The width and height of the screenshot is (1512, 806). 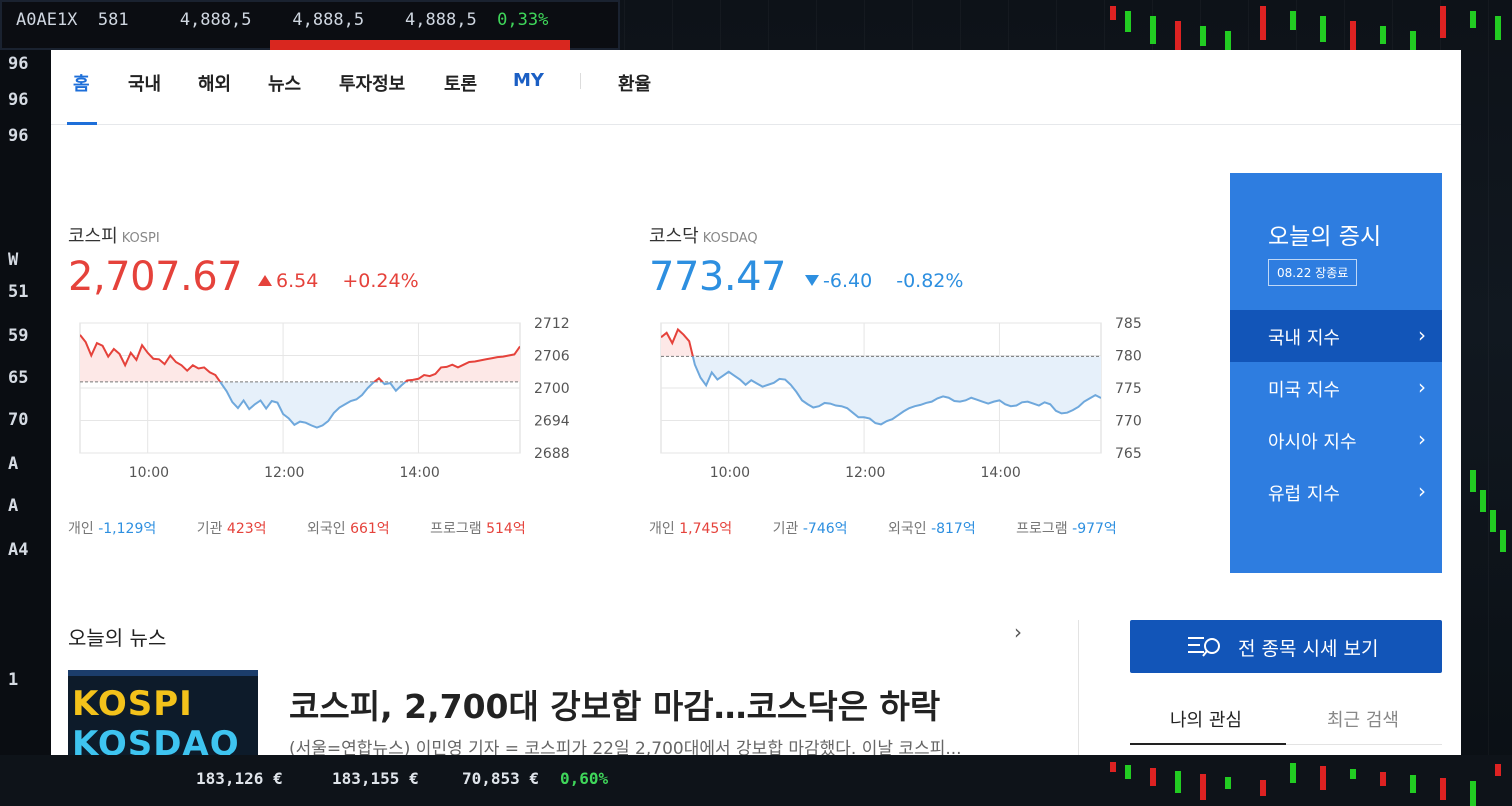 I want to click on tab-overseas: 해외, so click(x=214, y=83).